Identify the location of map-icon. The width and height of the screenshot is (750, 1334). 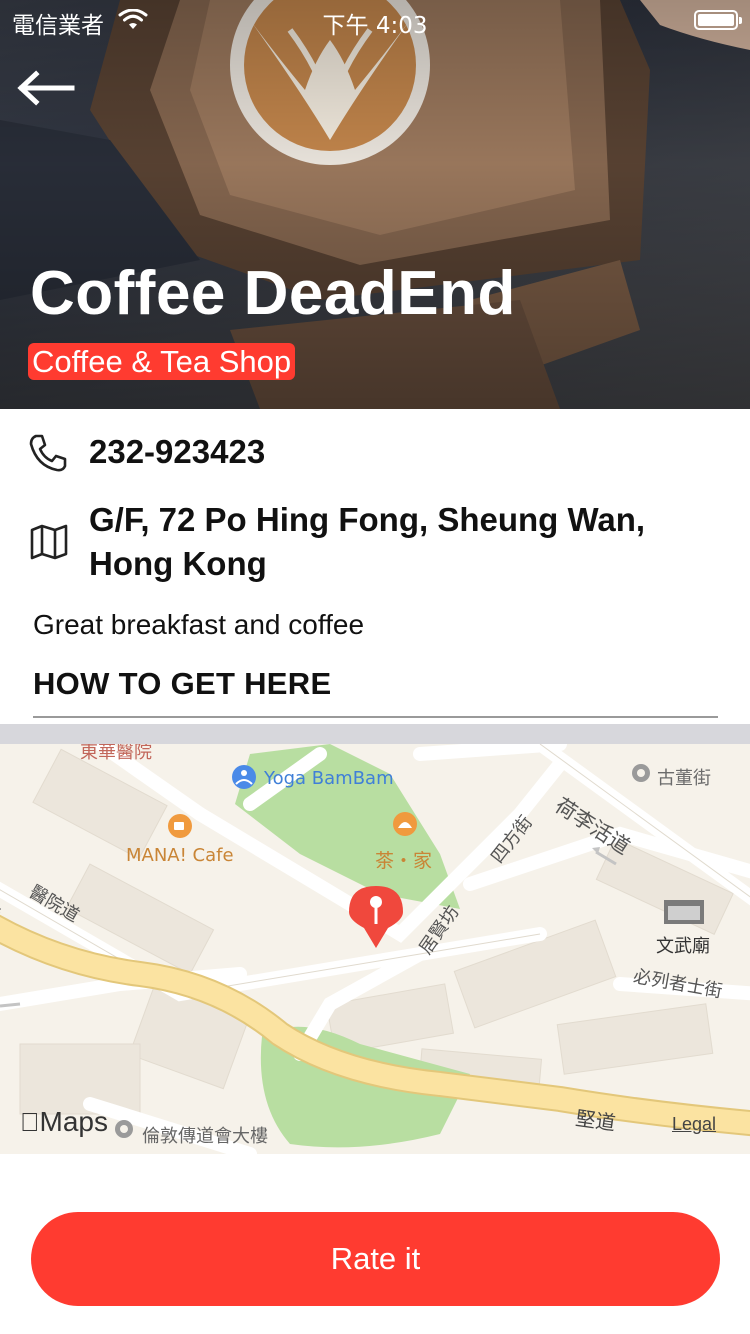
(49, 542).